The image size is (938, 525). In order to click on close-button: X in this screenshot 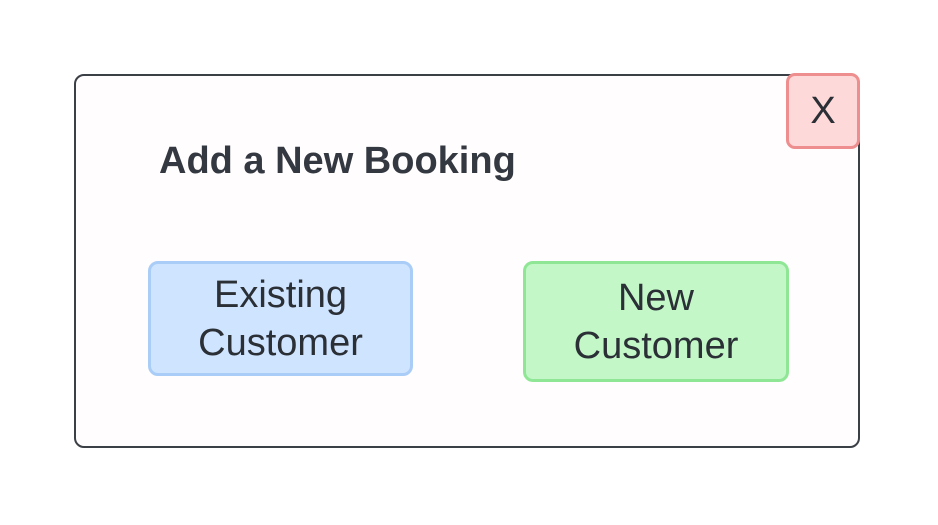, I will do `click(823, 111)`.